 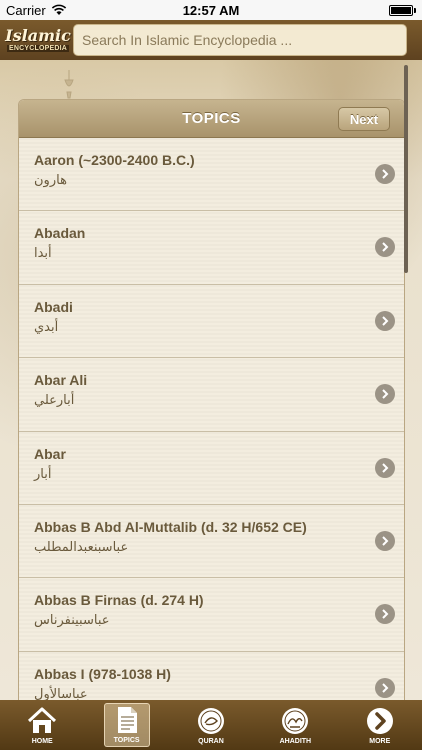 I want to click on list-item: Abbas I (978-1038 H) عباسالأول, so click(x=211, y=676).